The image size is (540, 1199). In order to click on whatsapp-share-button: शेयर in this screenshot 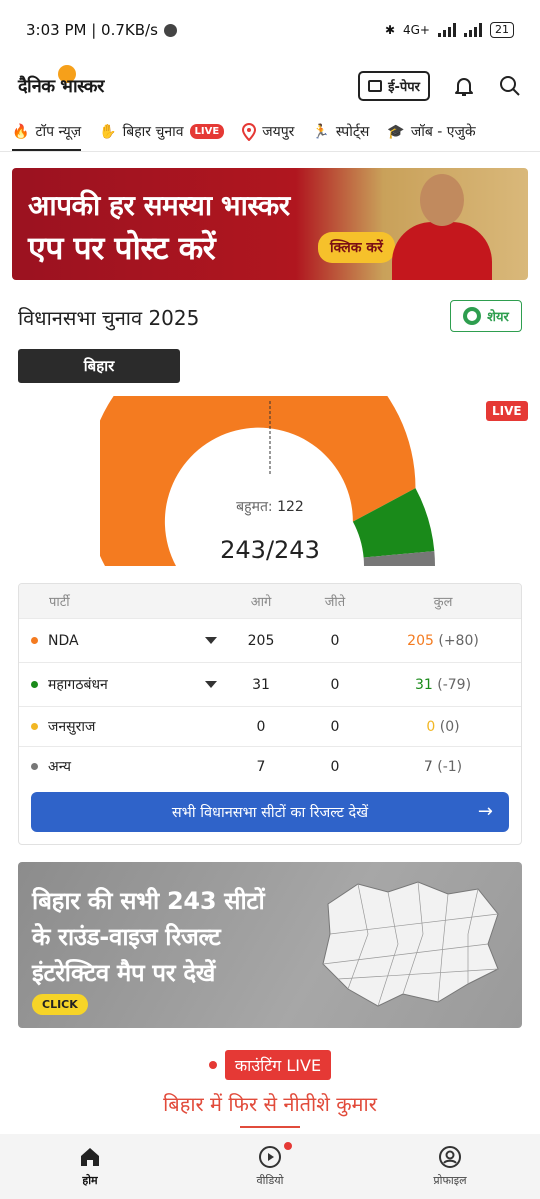, I will do `click(486, 316)`.